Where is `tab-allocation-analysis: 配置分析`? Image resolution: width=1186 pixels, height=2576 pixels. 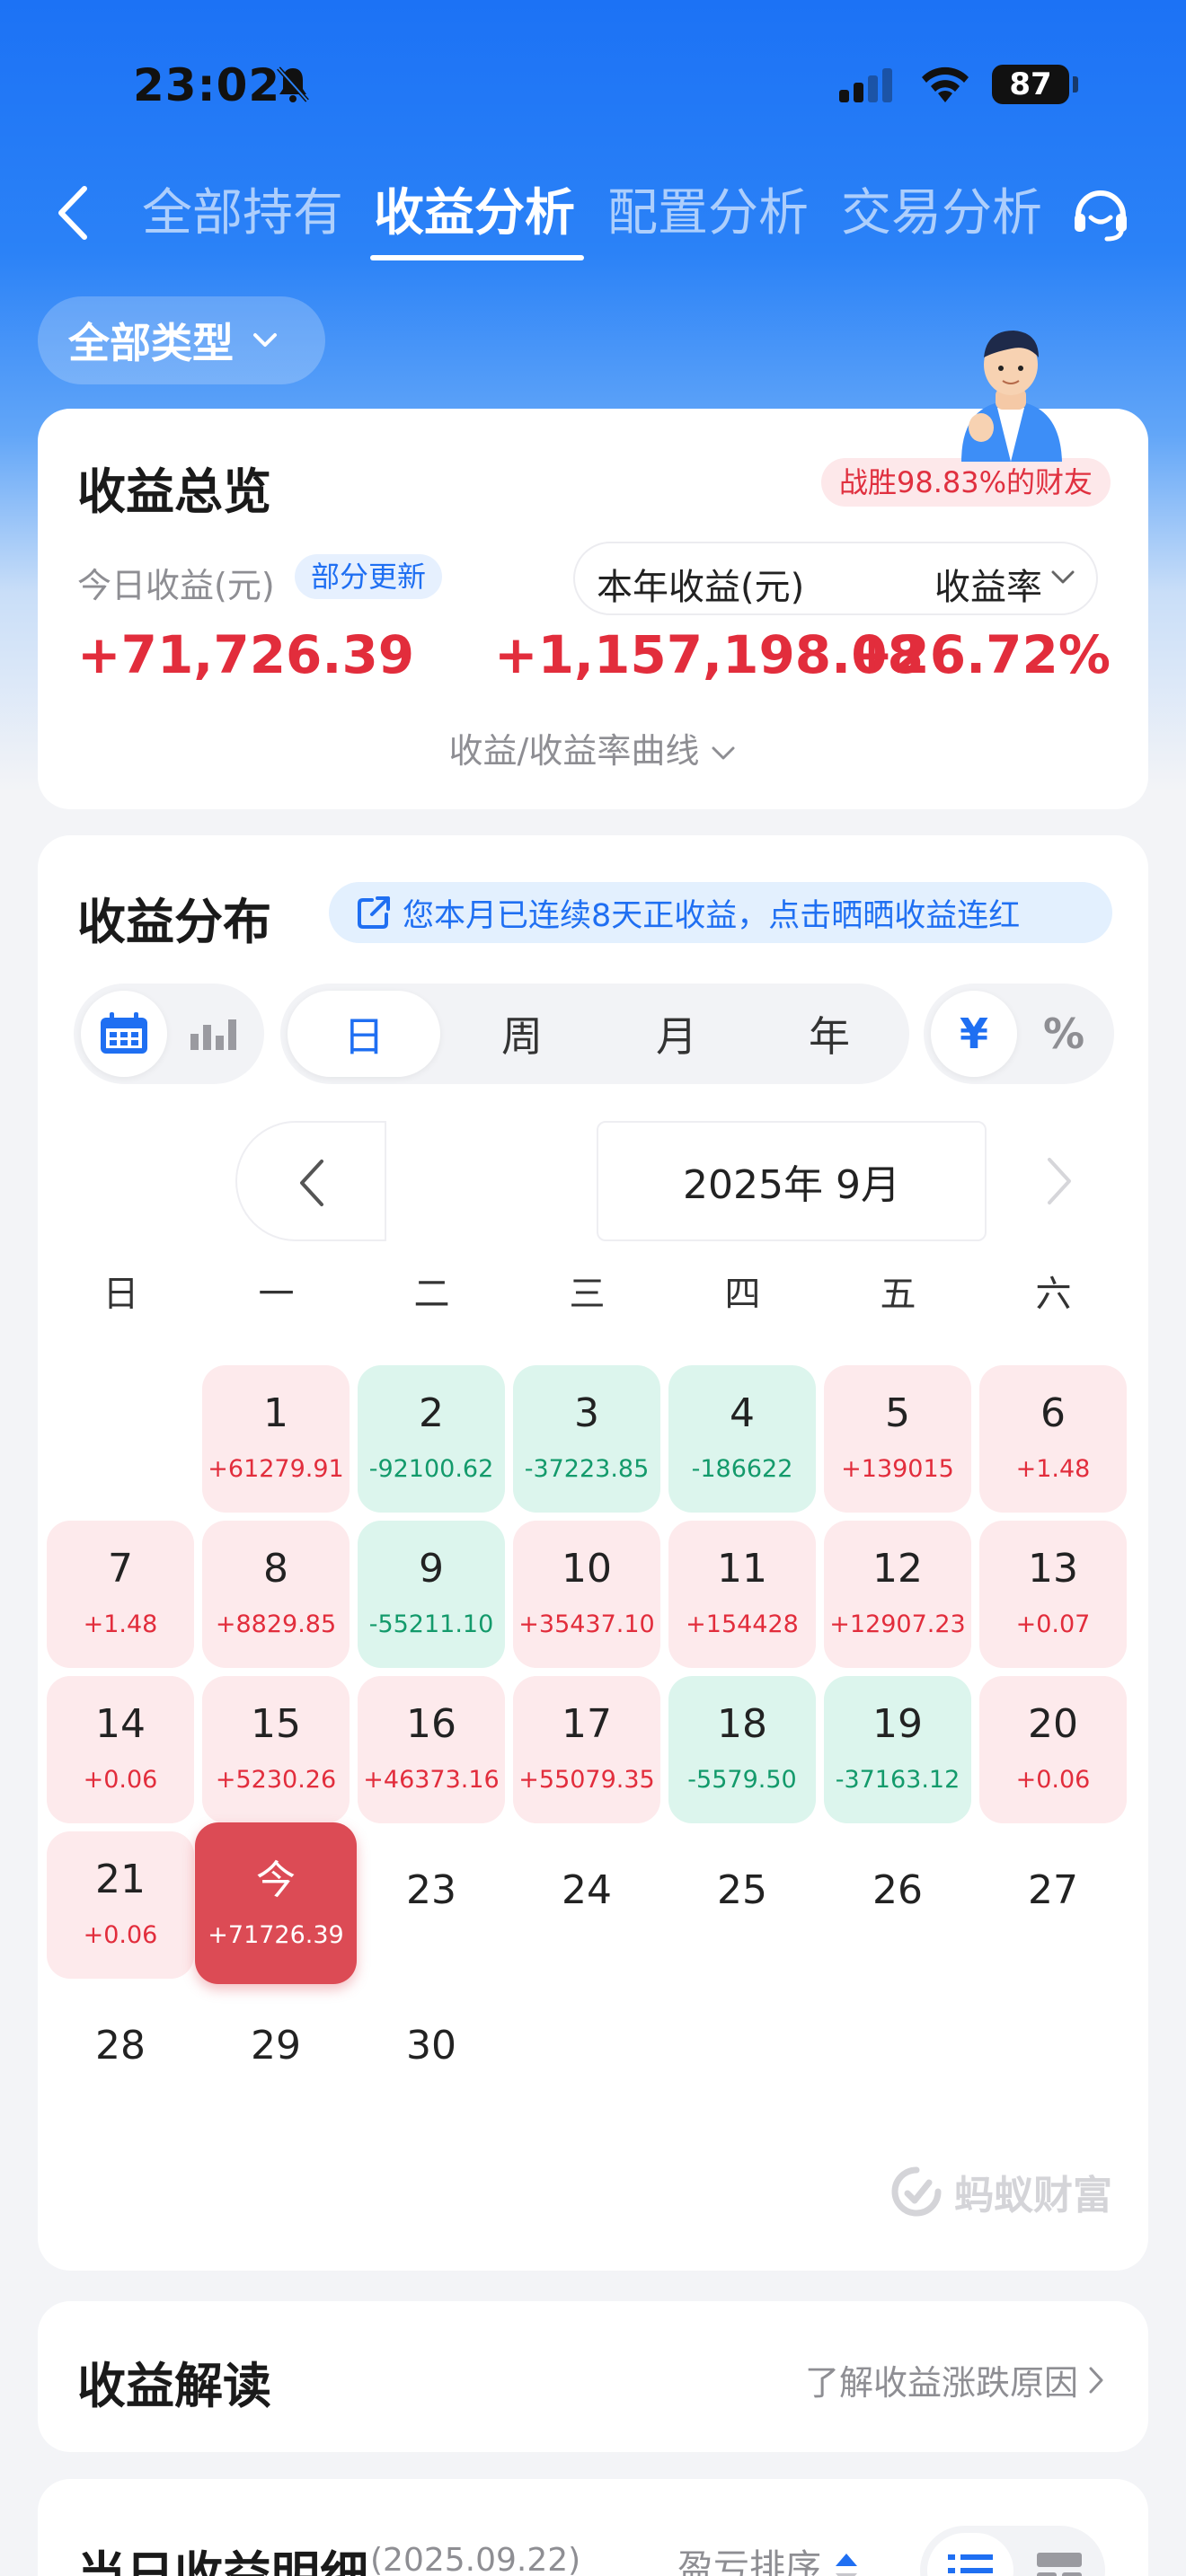
tab-allocation-analysis: 配置分析 is located at coordinates (708, 208).